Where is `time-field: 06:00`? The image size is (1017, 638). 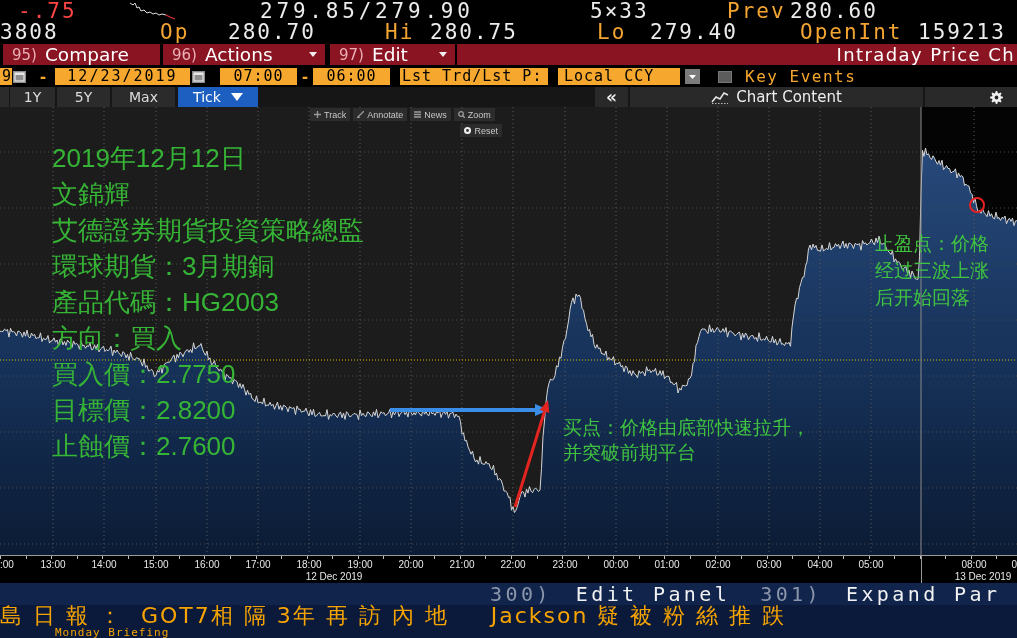
time-field: 06:00 is located at coordinates (351, 76).